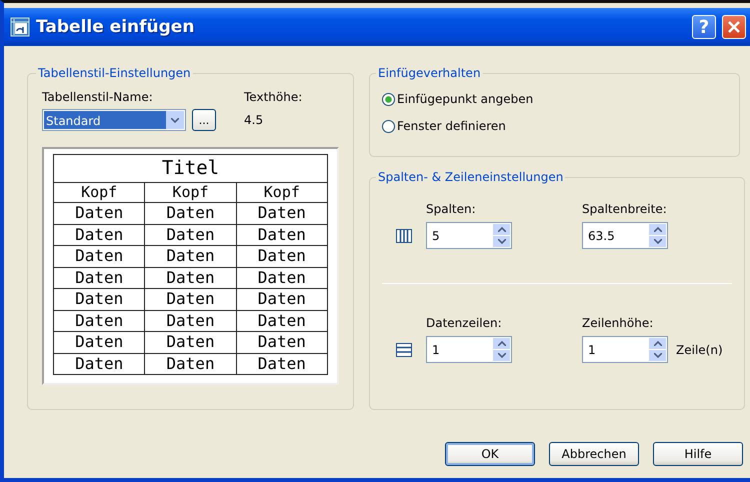 The width and height of the screenshot is (750, 482). I want to click on number-spinner: 5, so click(469, 235).